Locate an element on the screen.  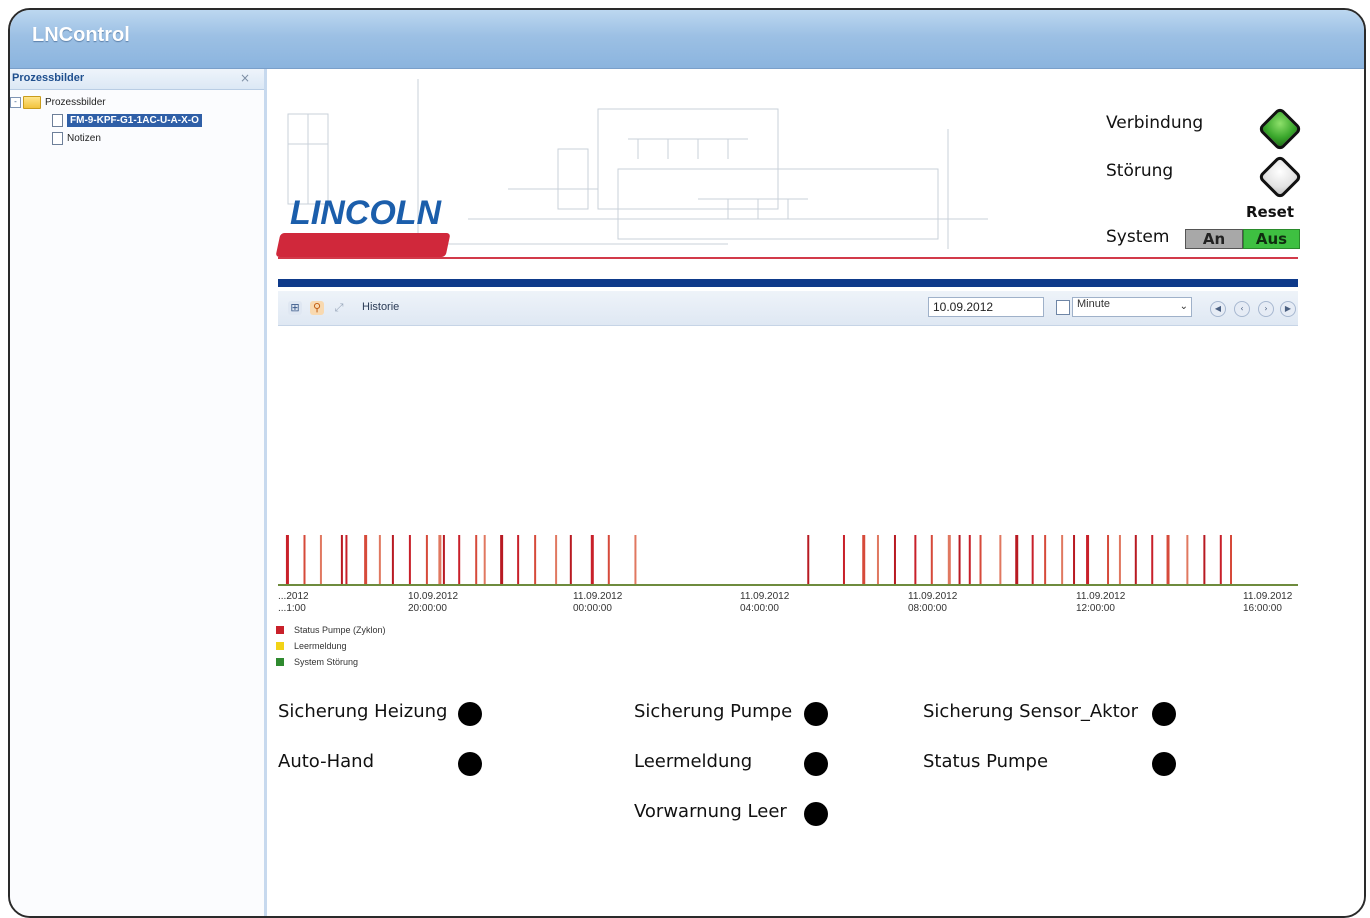
x-tick-text: ...2012 is located at coordinates (293, 596).